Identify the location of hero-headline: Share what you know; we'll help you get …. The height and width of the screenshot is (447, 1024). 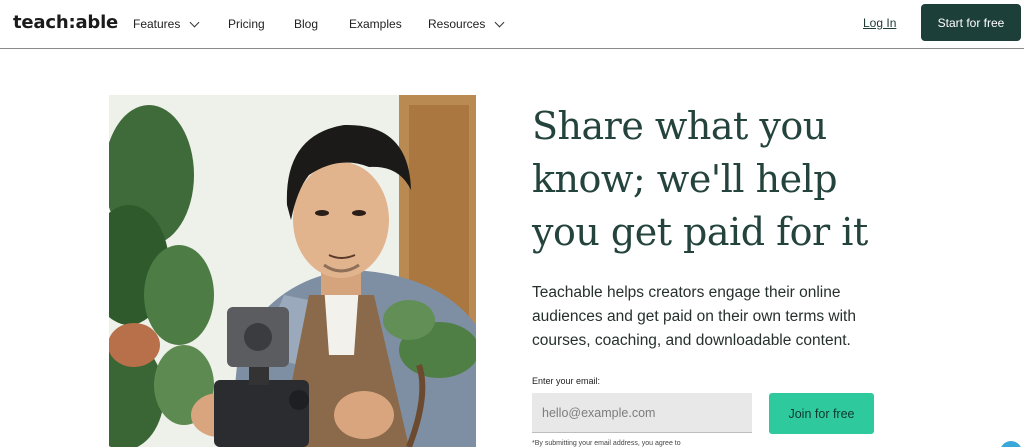
(732, 179).